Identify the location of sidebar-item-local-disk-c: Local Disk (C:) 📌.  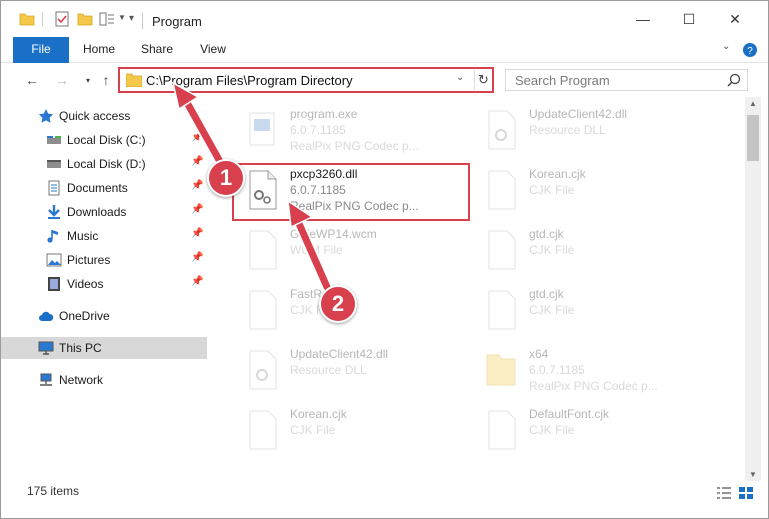
(104, 140).